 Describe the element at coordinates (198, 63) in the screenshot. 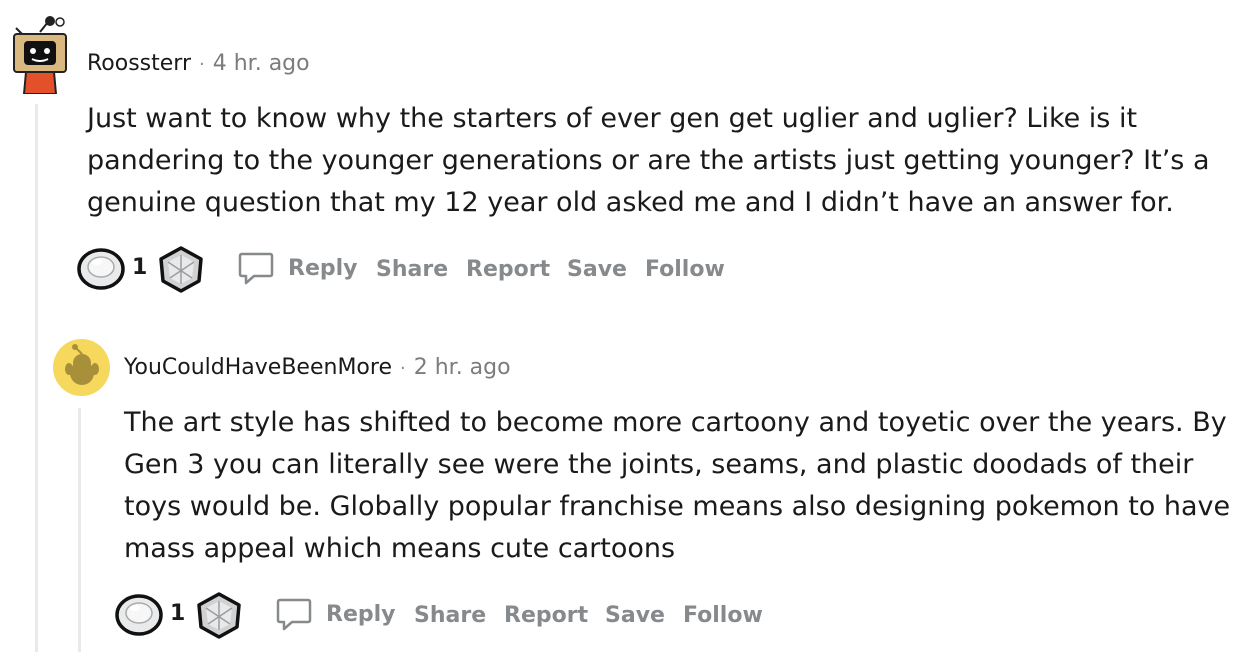

I see `comment-meta: Roossterr · 4 hr. ago` at that location.